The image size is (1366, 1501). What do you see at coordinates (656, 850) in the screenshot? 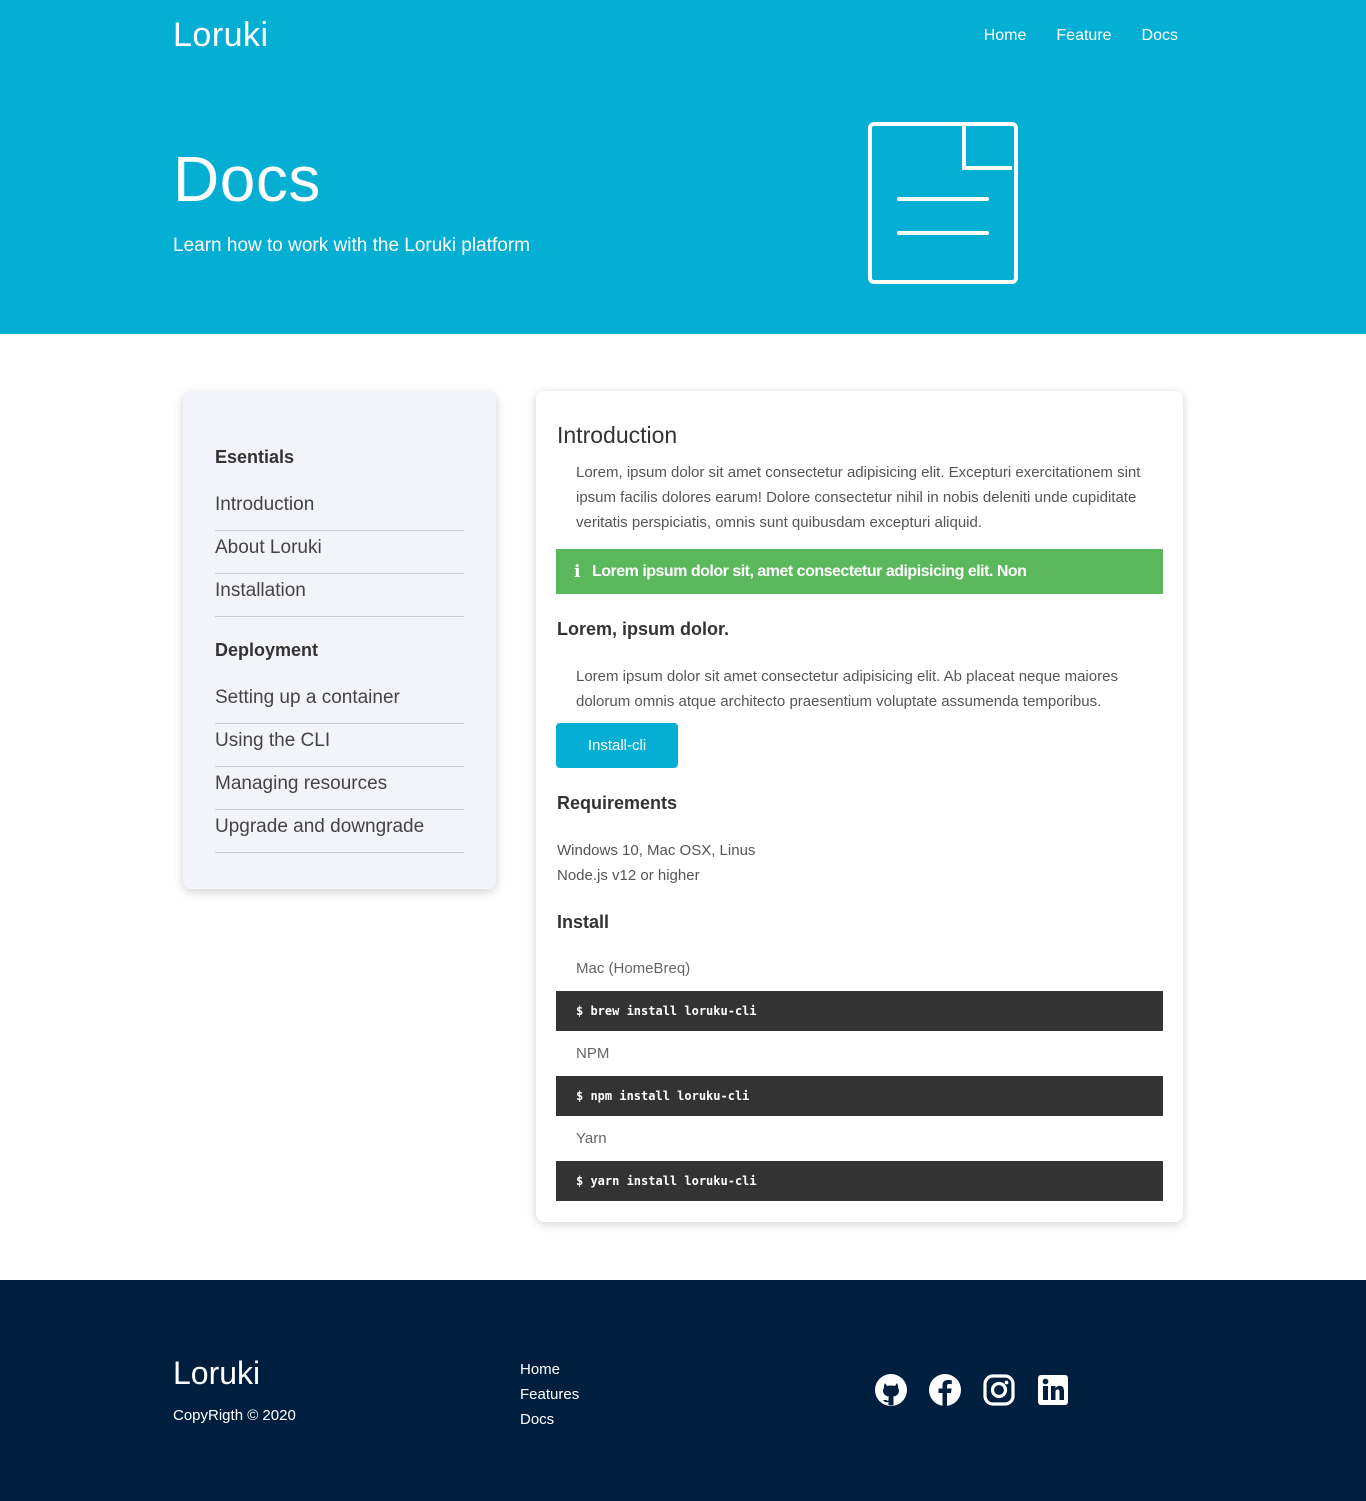
I see `requirement-item: Windows 10, Mac OSX, Linus` at bounding box center [656, 850].